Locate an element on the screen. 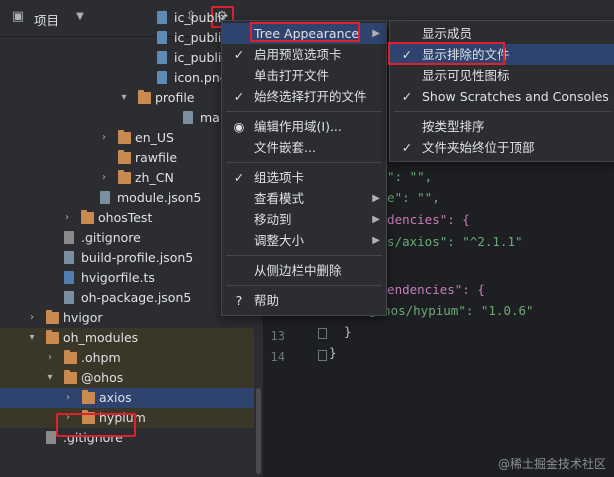 Image resolution: width=614 pixels, height=477 pixels. tree-item-label: .gitignore is located at coordinates (111, 237).